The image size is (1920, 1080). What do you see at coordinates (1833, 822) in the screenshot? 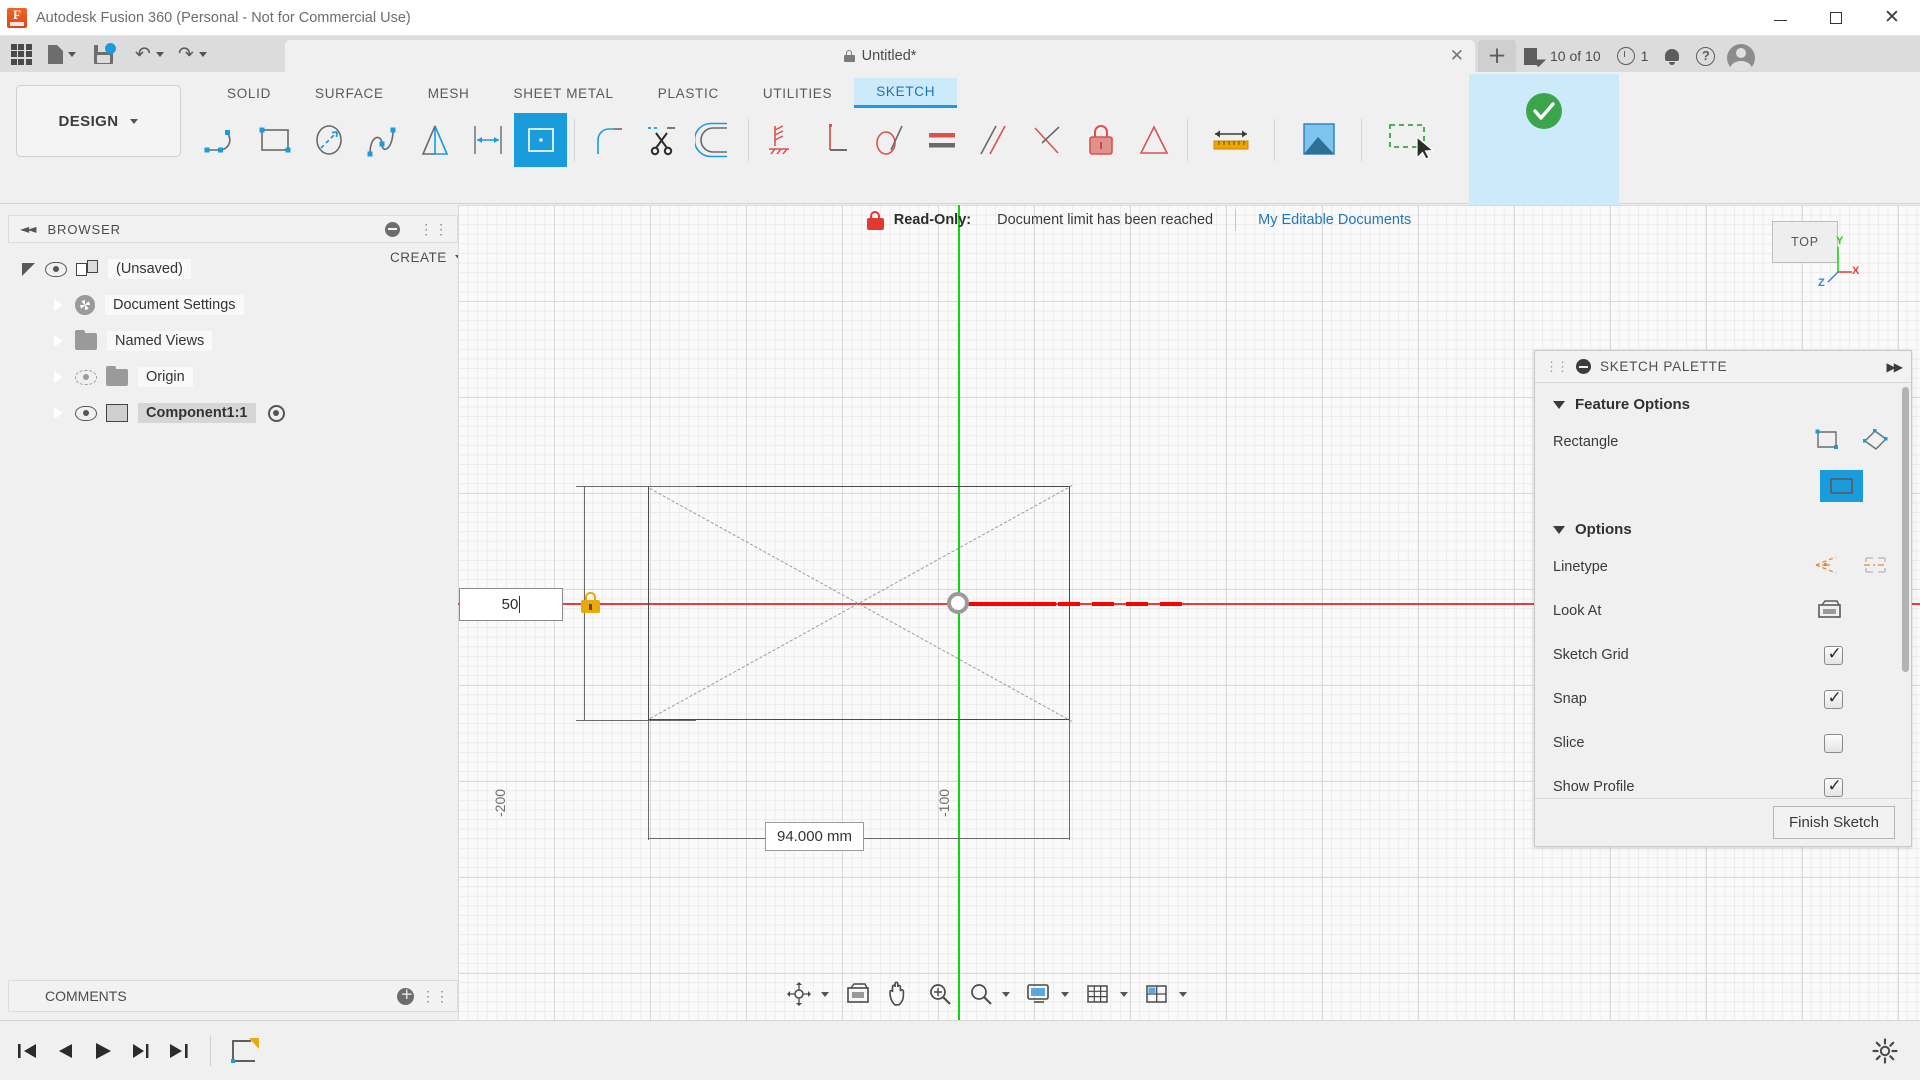
I see `finish-sketch-palette-button: Finish Sketch` at bounding box center [1833, 822].